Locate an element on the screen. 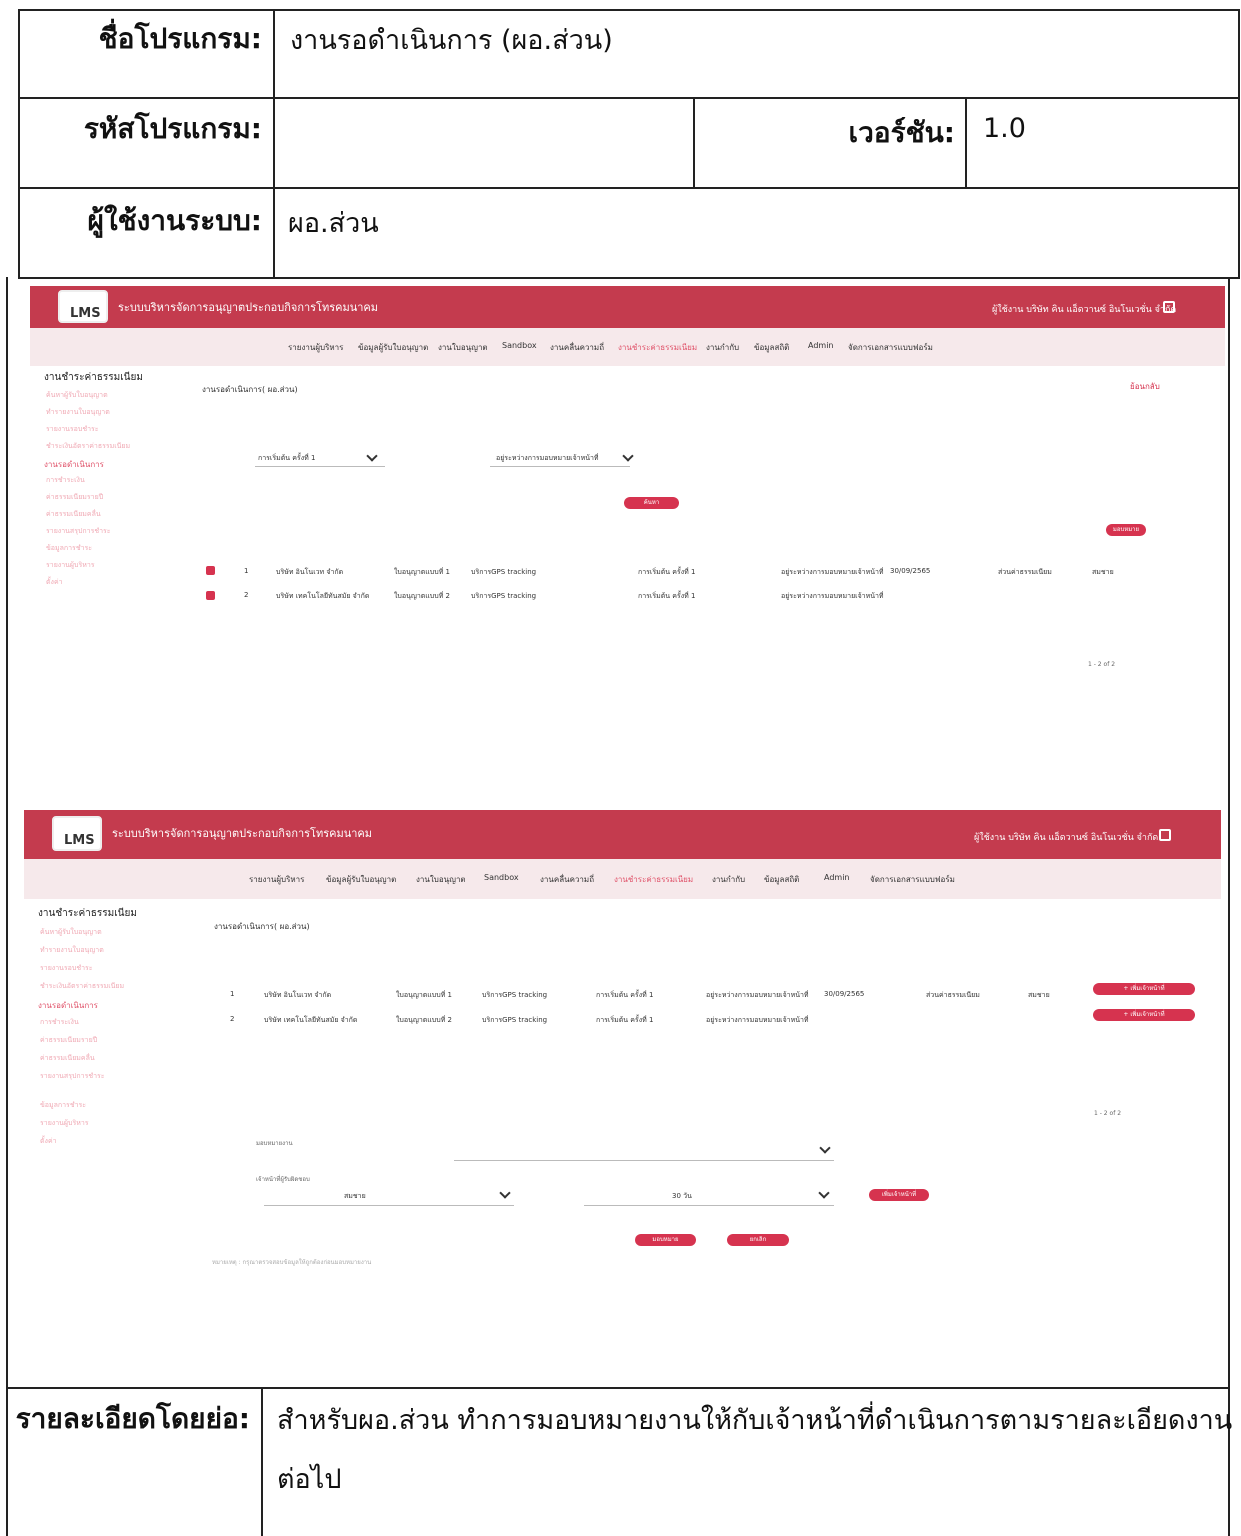 This screenshot has width=1241, height=1536. submit-button: มอบหมาย is located at coordinates (665, 1240).